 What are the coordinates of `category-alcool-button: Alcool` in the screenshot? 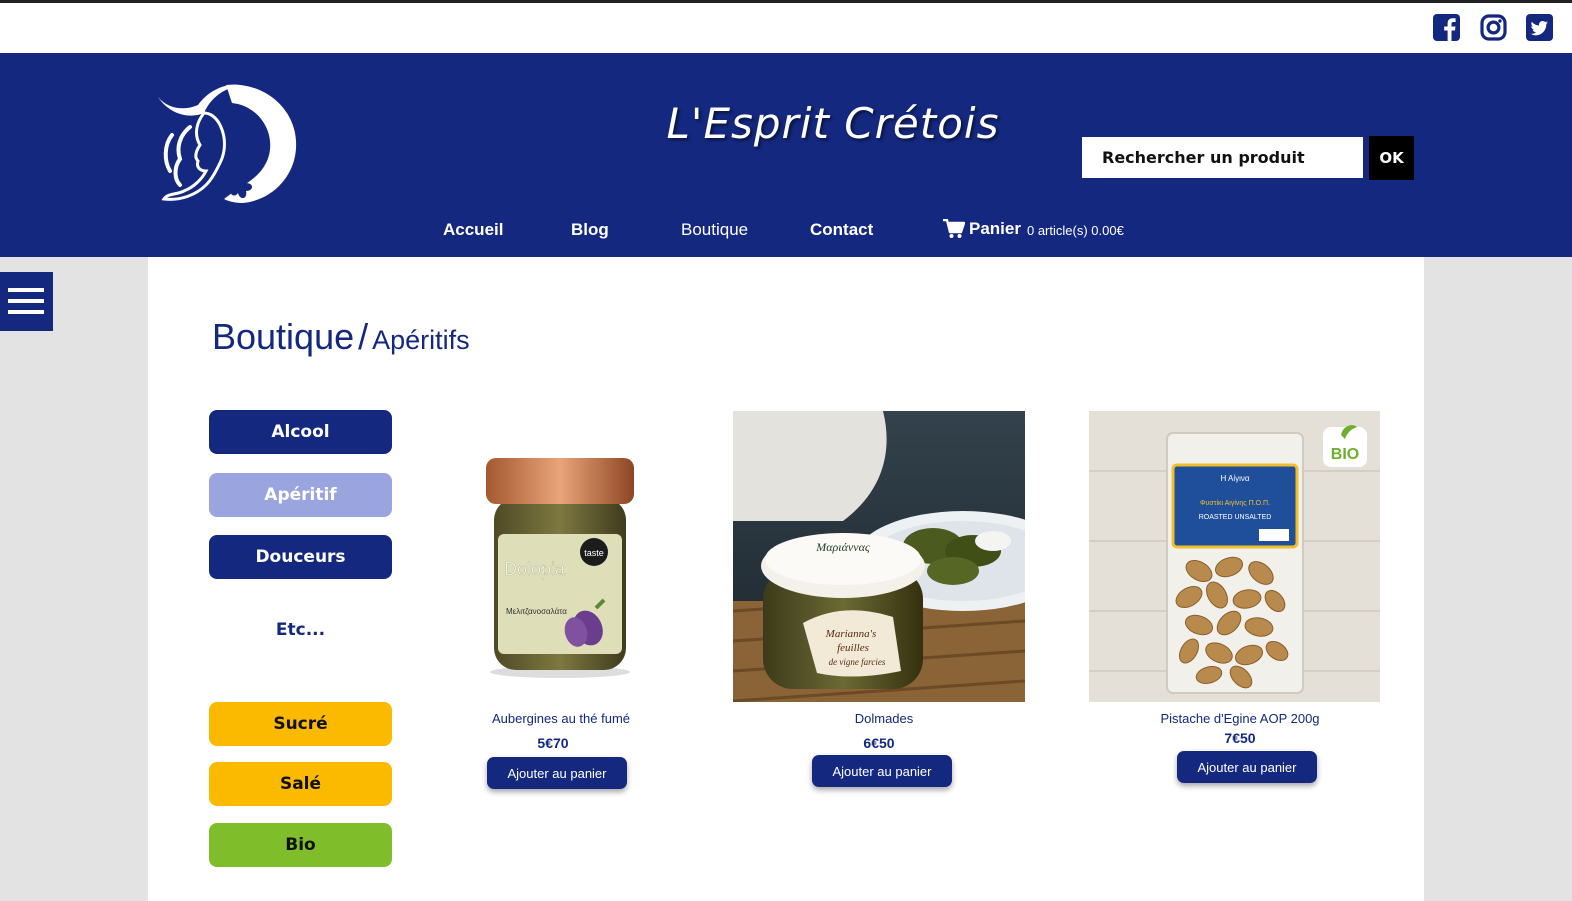 It's located at (300, 432).